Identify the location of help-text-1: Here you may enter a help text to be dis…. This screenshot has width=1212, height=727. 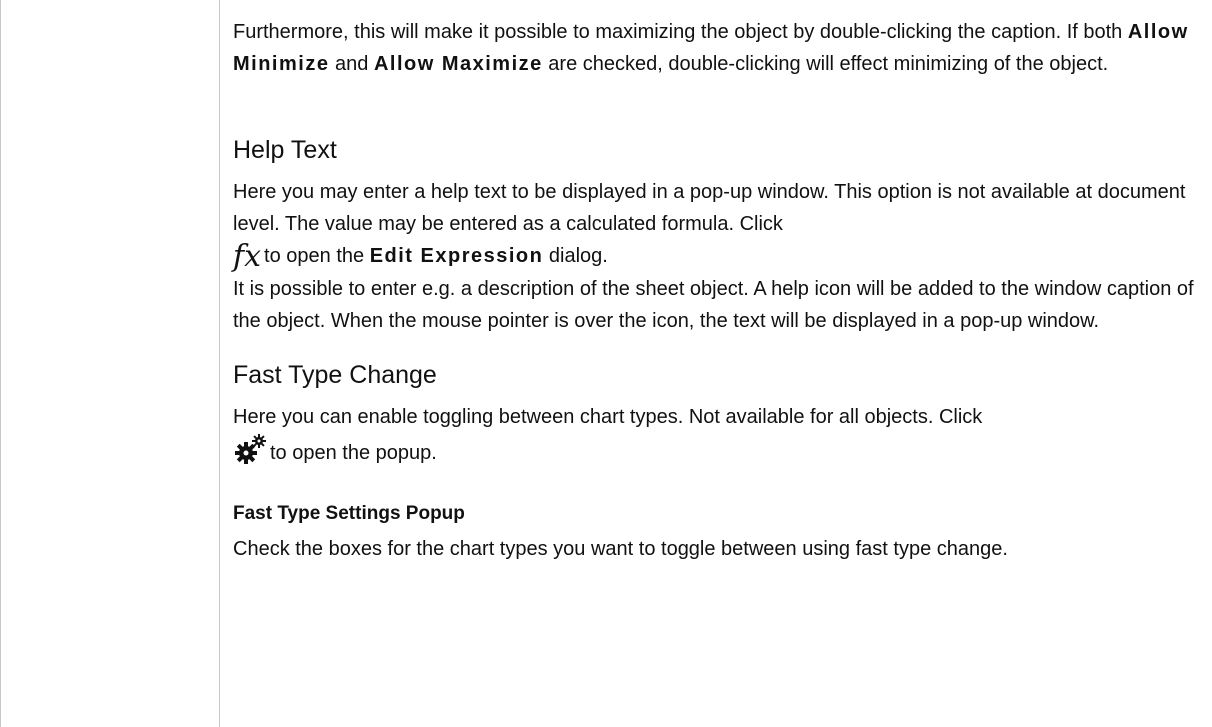
(709, 208).